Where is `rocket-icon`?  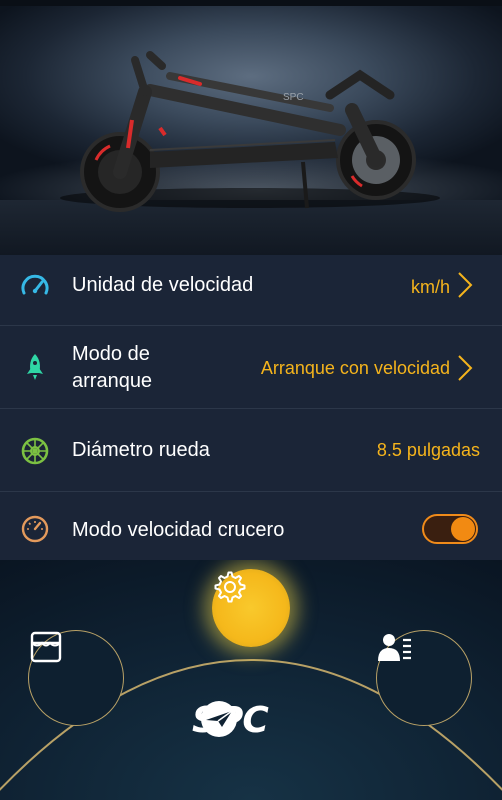 rocket-icon is located at coordinates (35, 367).